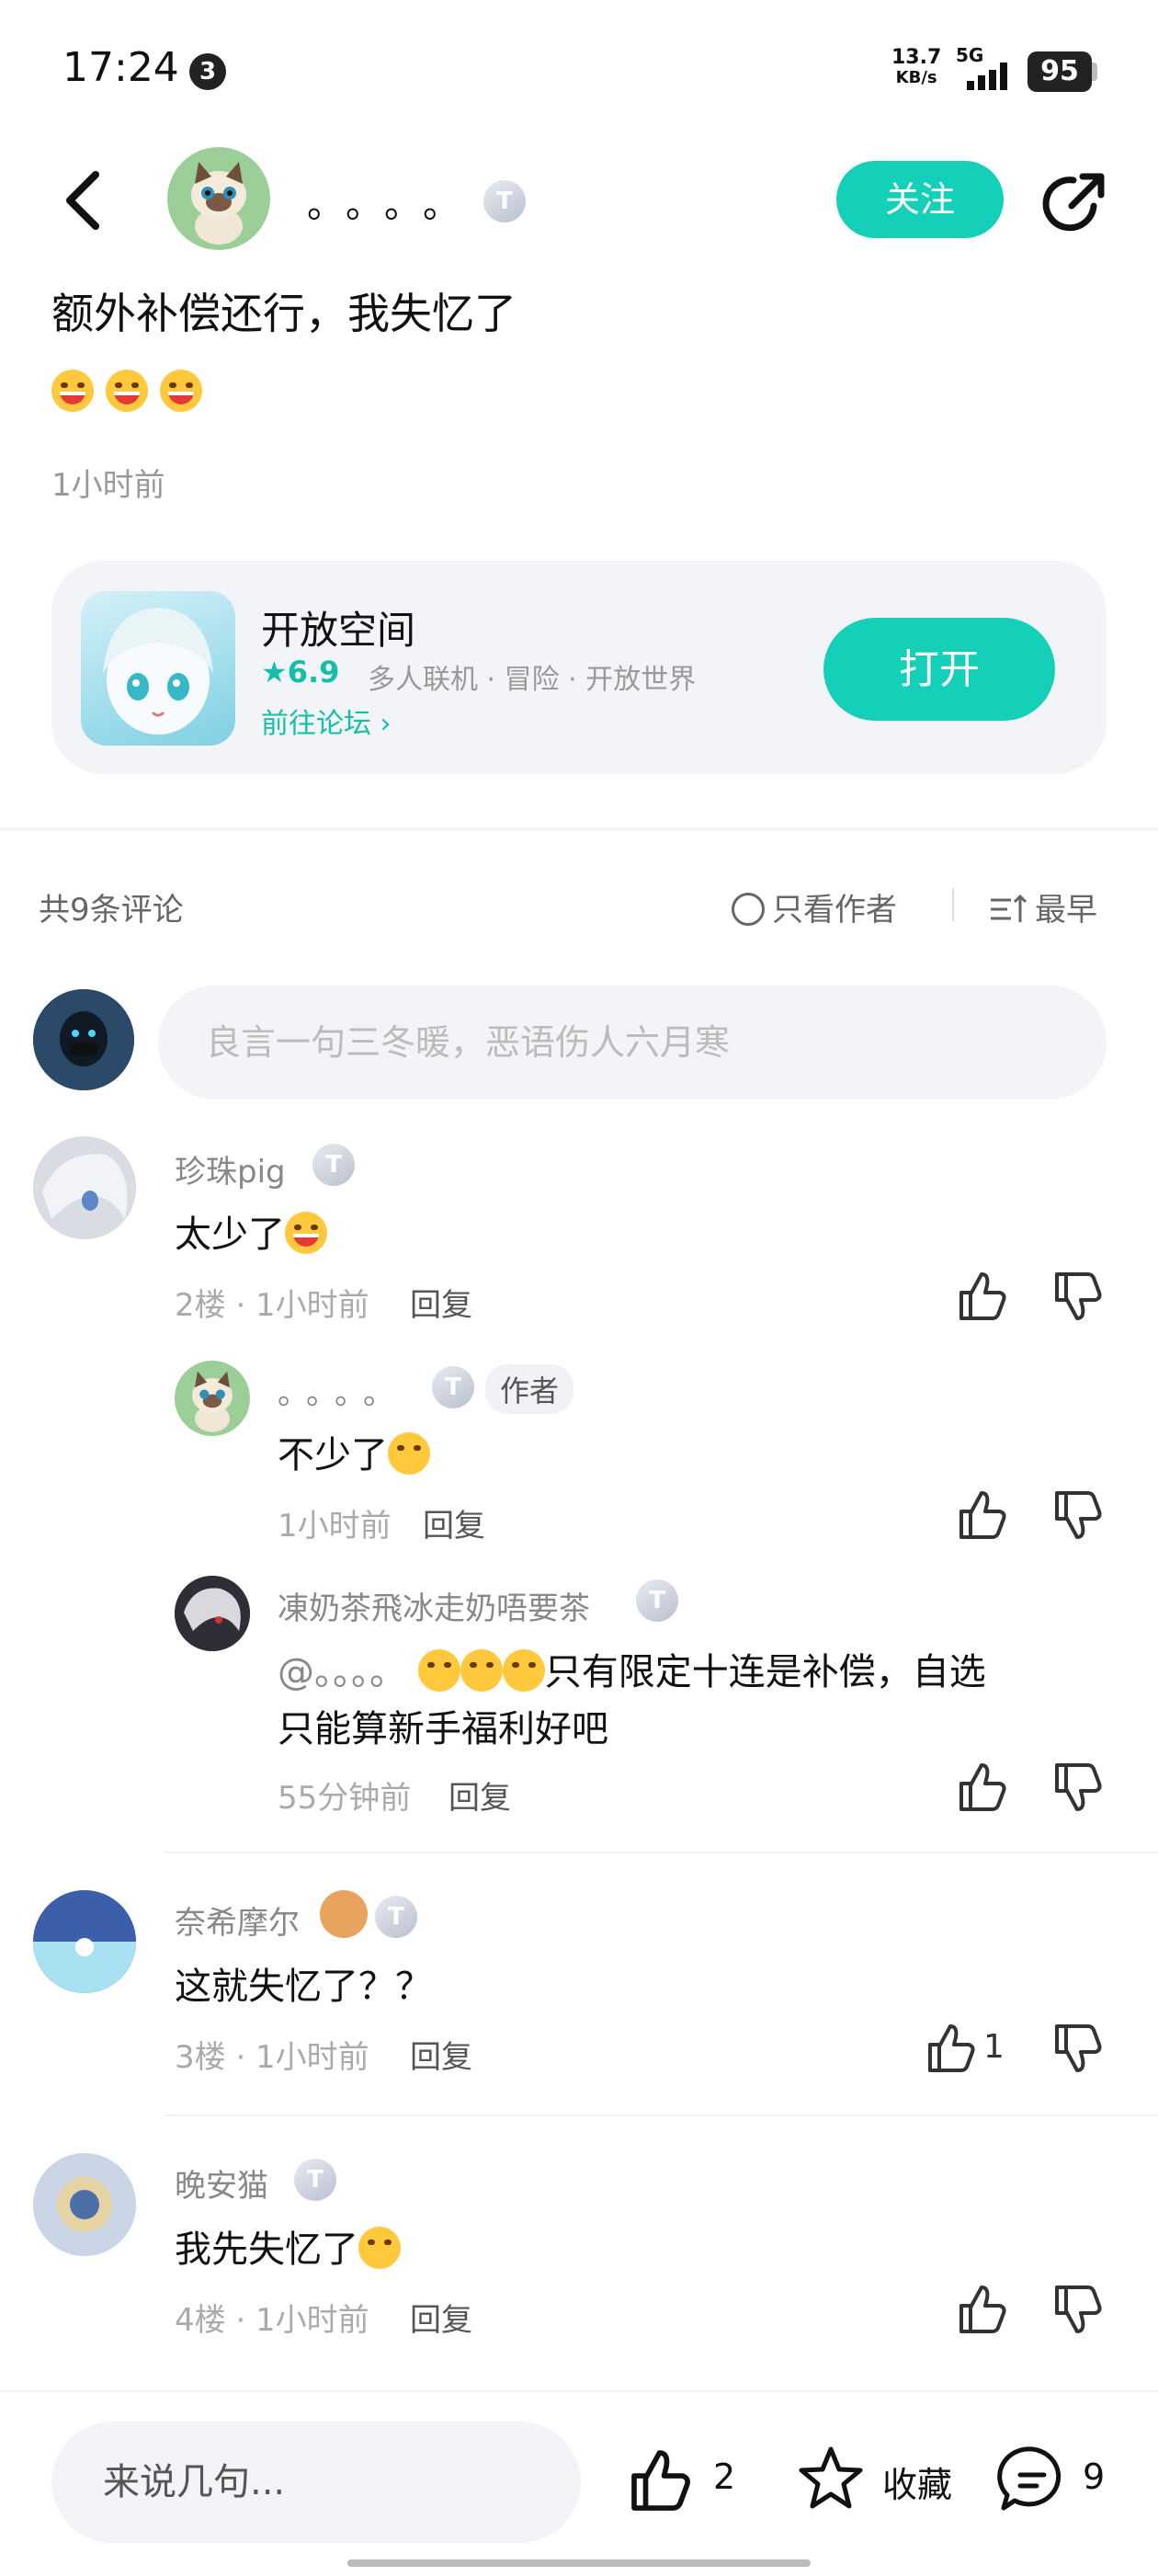 The image size is (1158, 2576). Describe the element at coordinates (230, 1235) in the screenshot. I see `comment-text-content: 太少了` at that location.